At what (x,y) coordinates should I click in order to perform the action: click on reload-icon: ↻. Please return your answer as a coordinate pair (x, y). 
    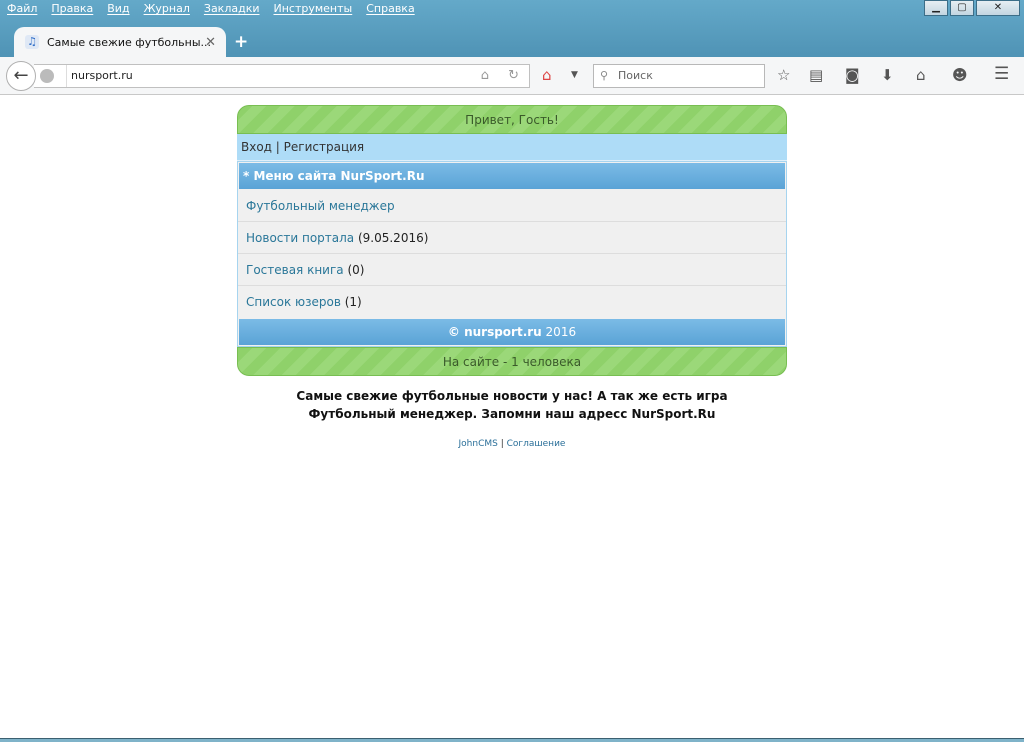
    Looking at the image, I should click on (513, 76).